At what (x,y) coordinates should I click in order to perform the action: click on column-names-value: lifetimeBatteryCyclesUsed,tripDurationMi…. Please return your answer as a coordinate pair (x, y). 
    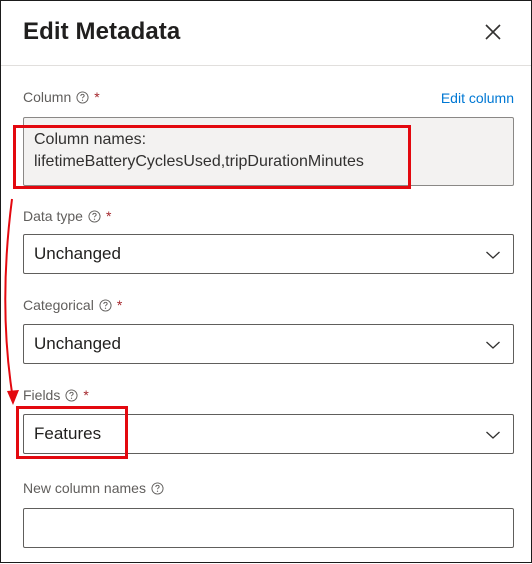
    Looking at the image, I should click on (199, 161).